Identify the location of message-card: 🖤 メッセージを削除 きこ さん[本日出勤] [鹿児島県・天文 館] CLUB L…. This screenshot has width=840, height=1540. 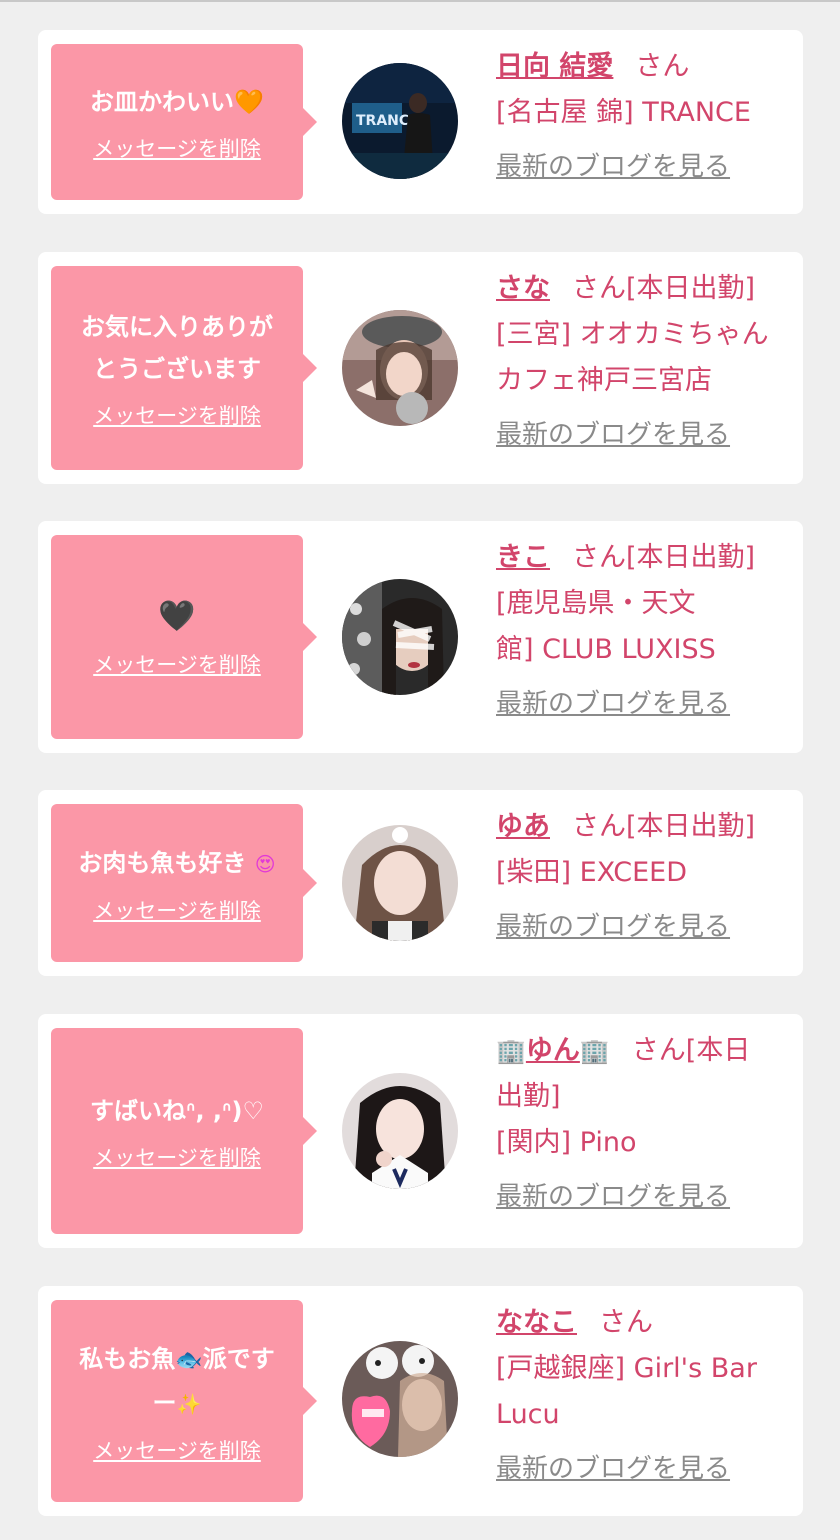
(420, 637).